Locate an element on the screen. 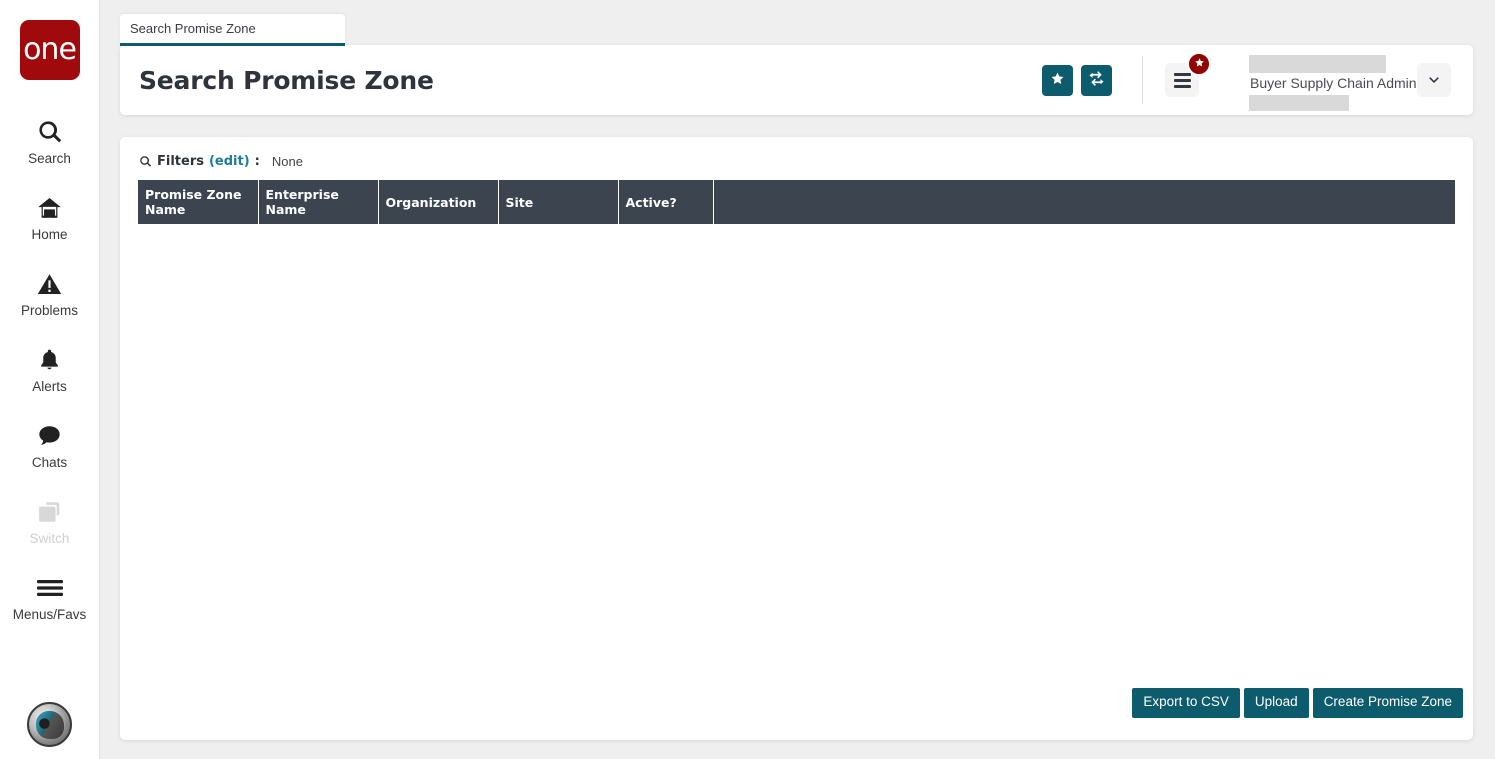 The height and width of the screenshot is (759, 1495). column-header-promise-zone-name: Promise Zone Name is located at coordinates (198, 202).